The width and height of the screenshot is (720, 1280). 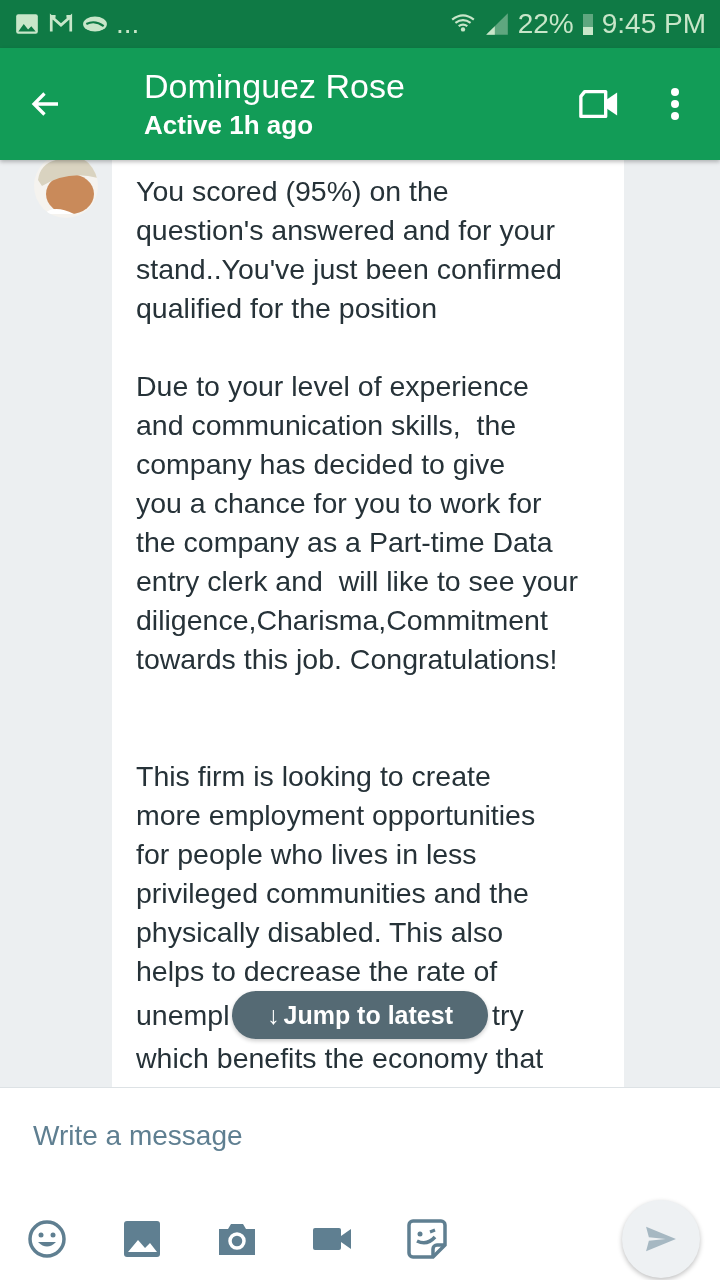 I want to click on message-text: which benefits the economy that, so click(x=340, y=1058).